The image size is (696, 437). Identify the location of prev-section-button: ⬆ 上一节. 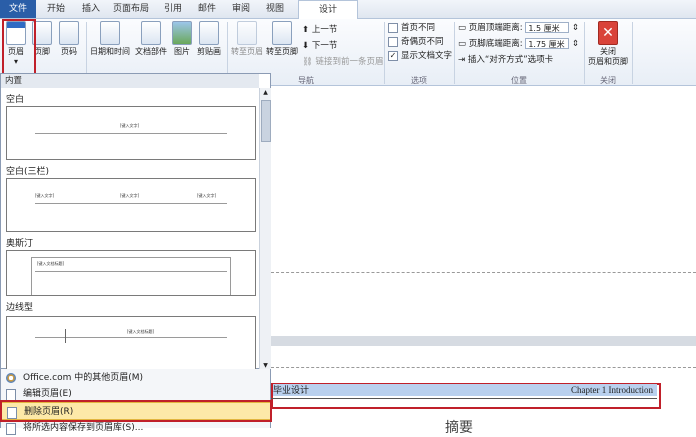
(319, 30).